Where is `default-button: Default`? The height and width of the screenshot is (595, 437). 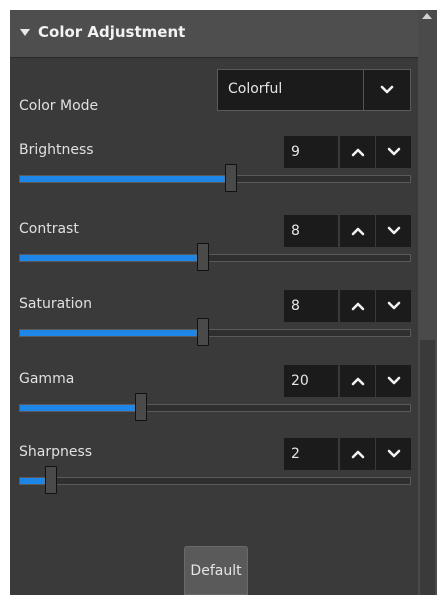
default-button: Default is located at coordinates (216, 570).